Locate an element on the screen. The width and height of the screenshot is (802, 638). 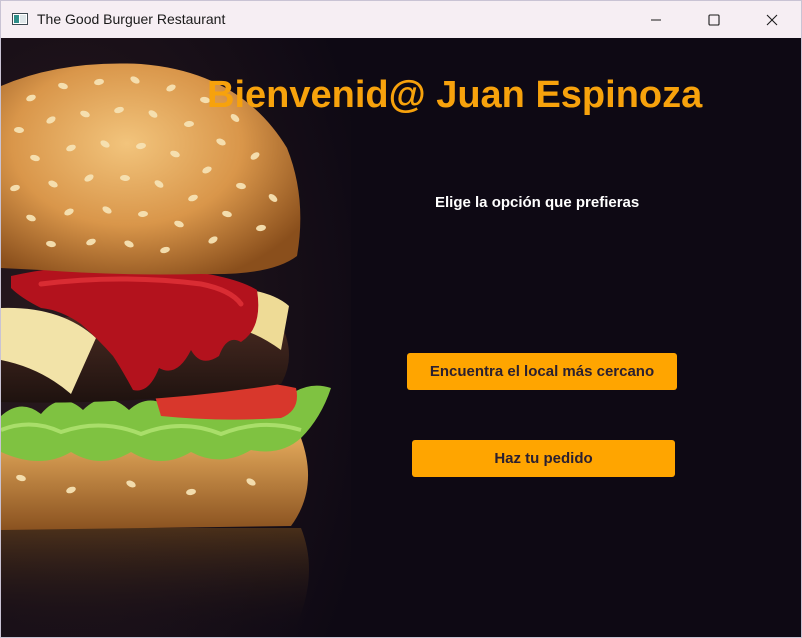
window-app-icon is located at coordinates (20, 19).